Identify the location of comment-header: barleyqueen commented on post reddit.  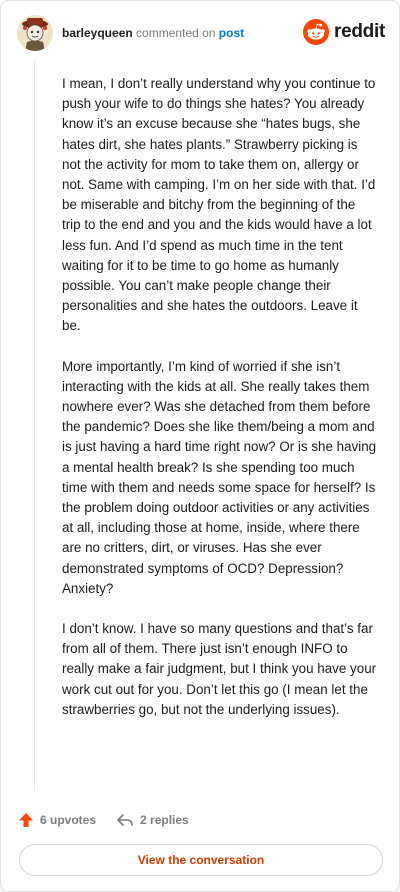
(201, 35).